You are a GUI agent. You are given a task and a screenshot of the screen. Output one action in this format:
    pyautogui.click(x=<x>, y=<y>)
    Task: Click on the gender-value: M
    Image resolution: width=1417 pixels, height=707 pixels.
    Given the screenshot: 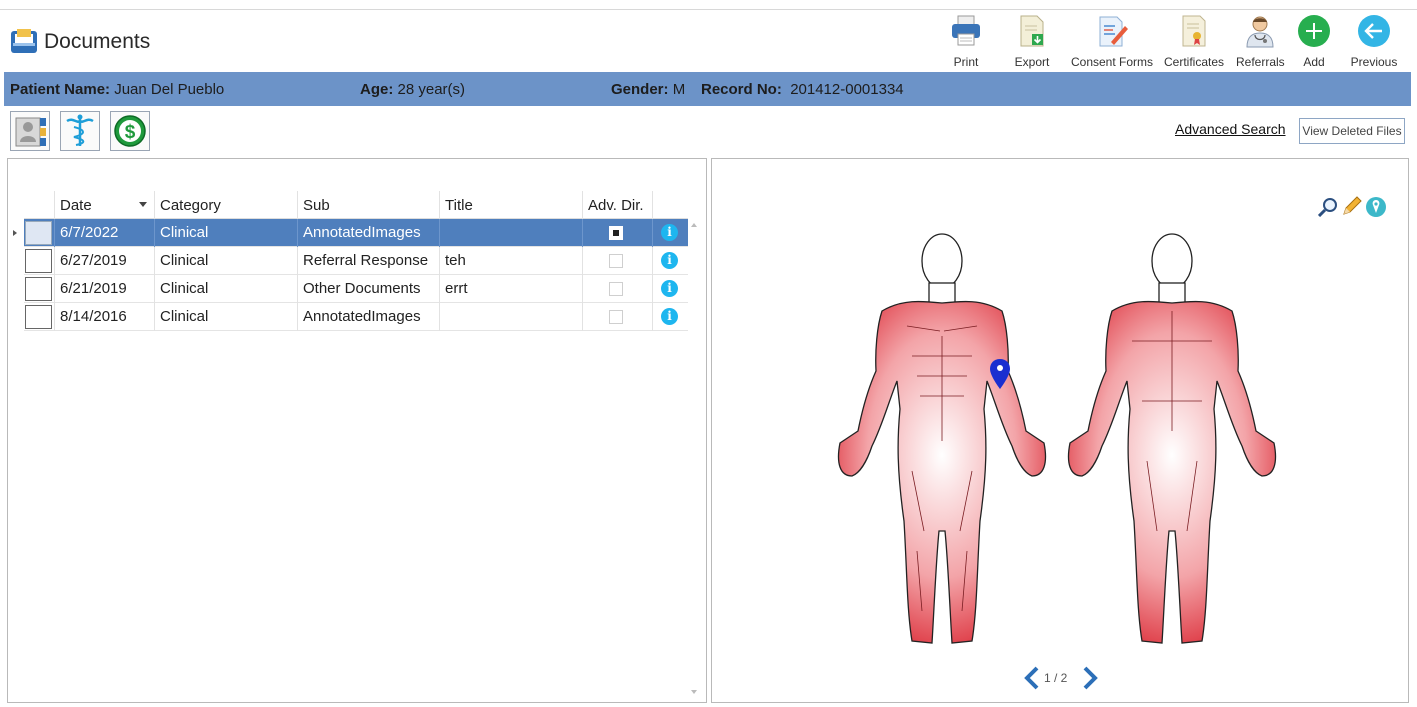 What is the action you would take?
    pyautogui.click(x=679, y=89)
    